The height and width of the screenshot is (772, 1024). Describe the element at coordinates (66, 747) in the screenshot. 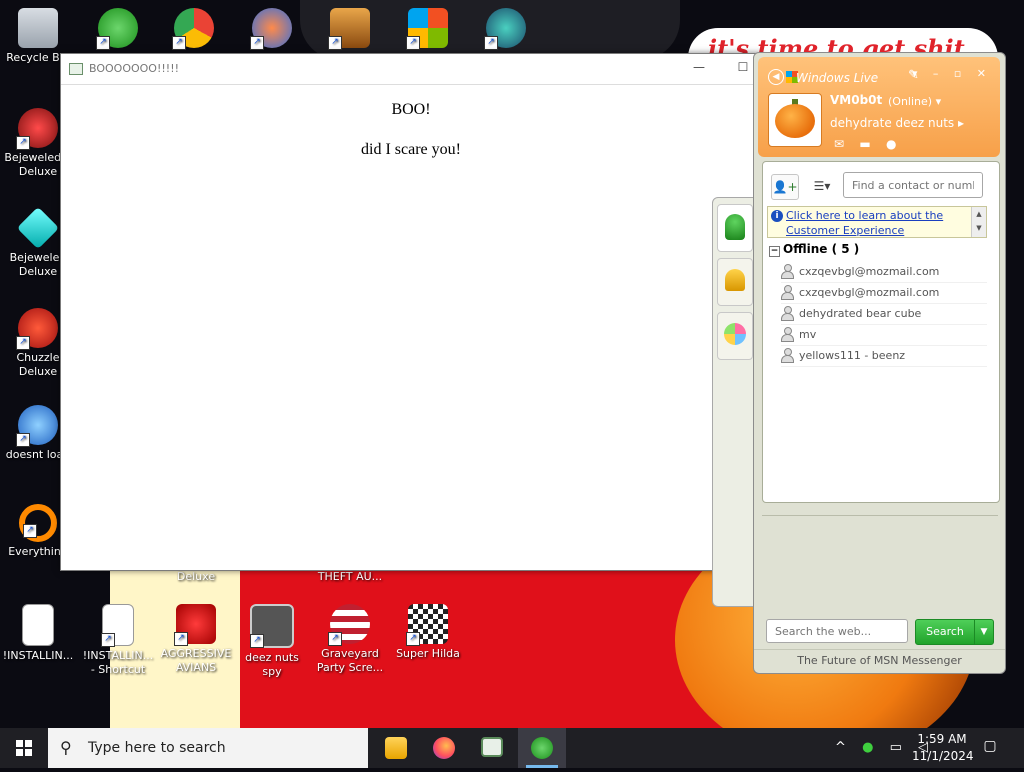

I see `search-icon: ⚲` at that location.